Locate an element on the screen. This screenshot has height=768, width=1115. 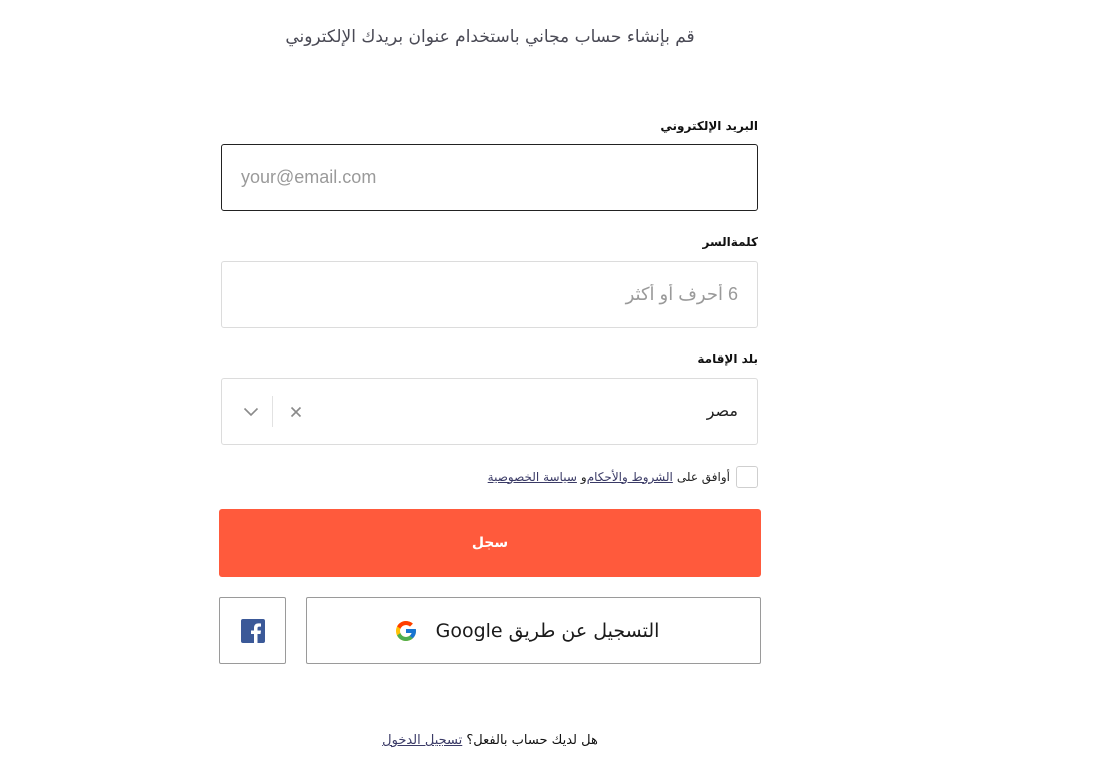
clear-selection-button is located at coordinates (296, 412).